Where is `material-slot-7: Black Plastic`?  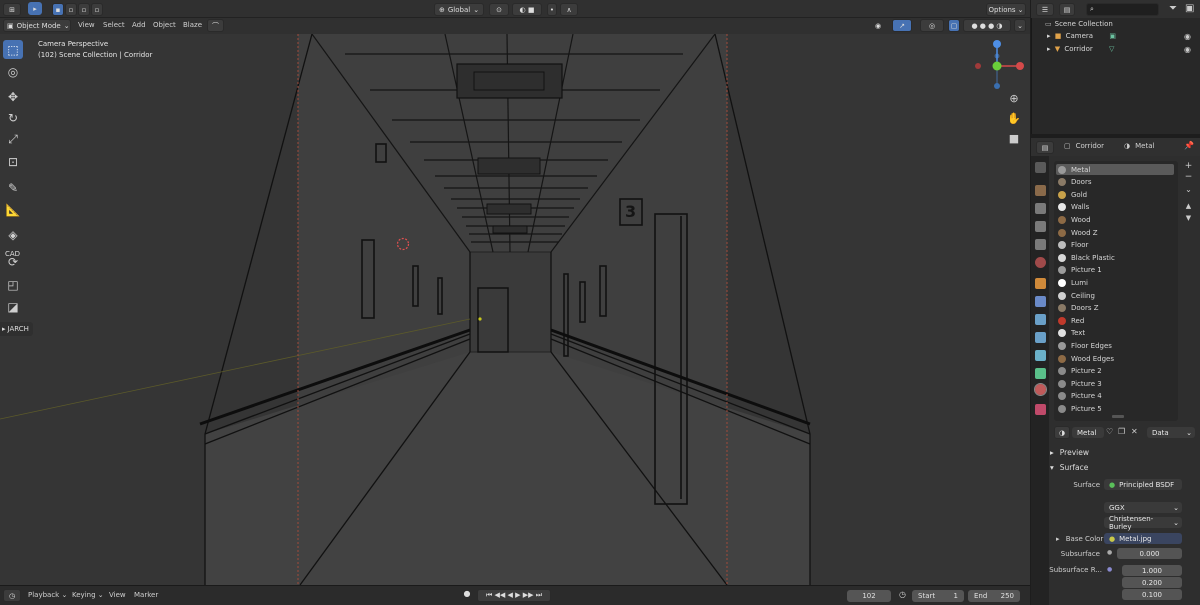
material-slot-7: Black Plastic is located at coordinates (1115, 257).